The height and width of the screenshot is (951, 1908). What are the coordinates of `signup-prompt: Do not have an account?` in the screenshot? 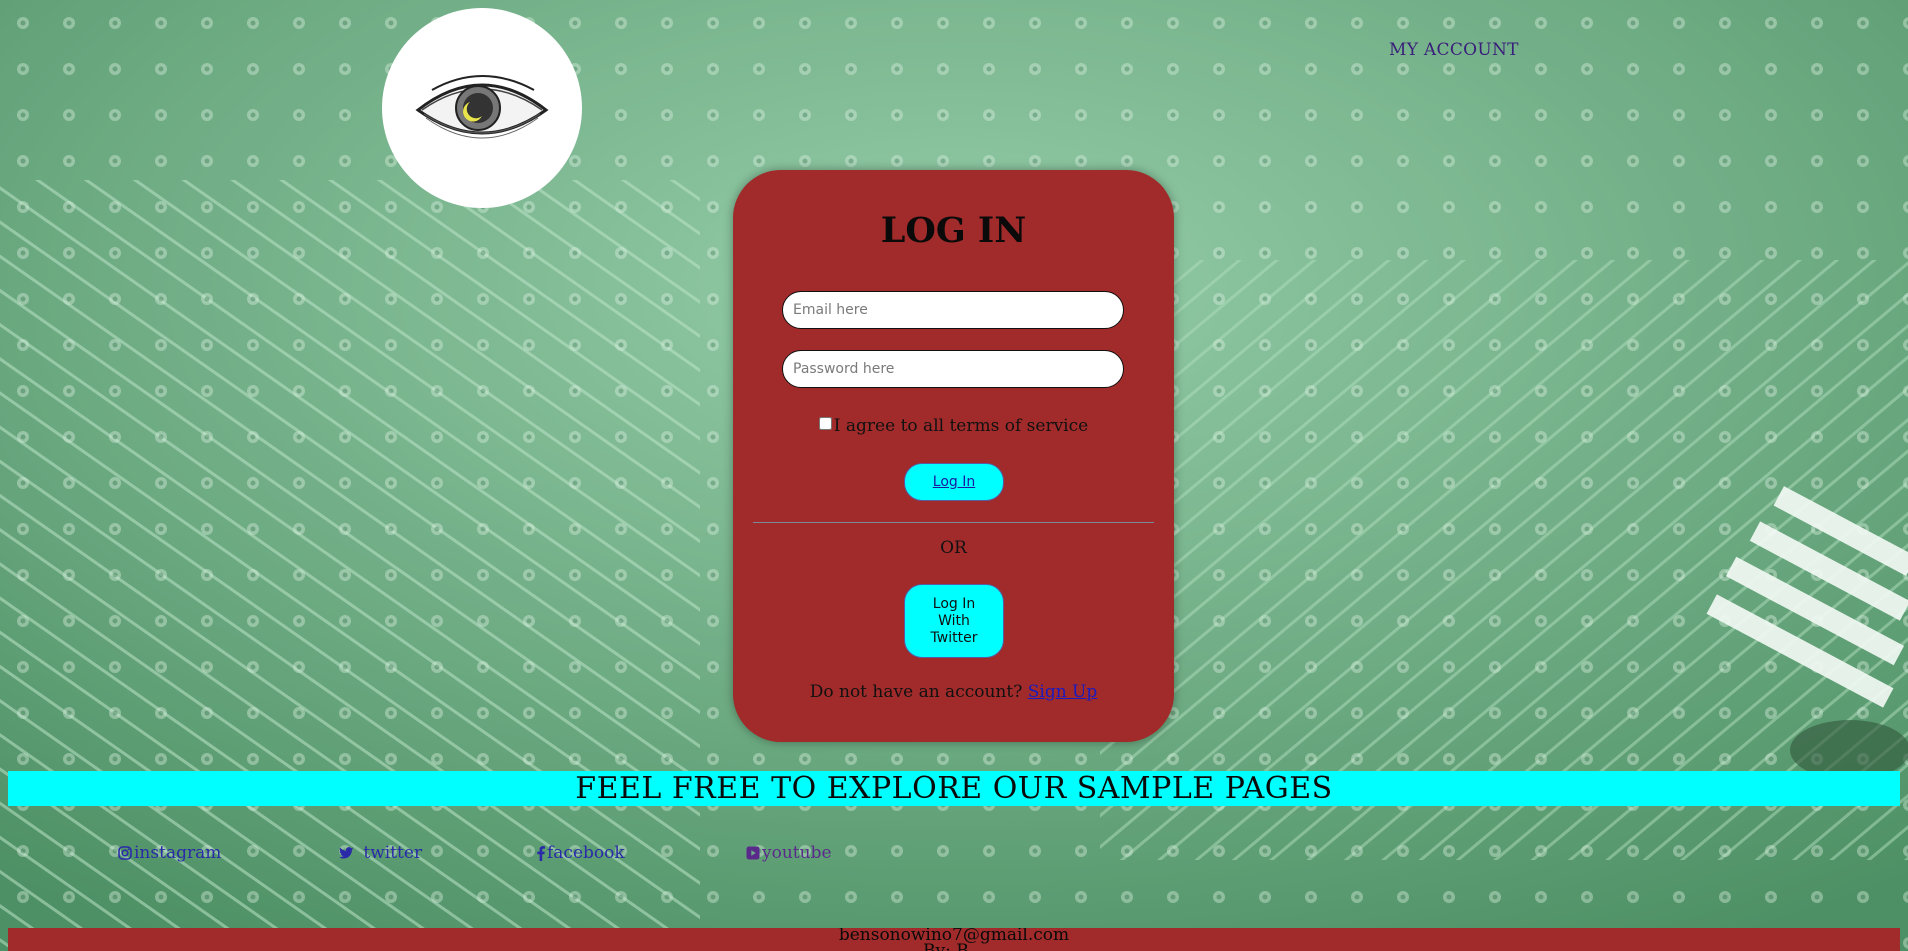 It's located at (916, 692).